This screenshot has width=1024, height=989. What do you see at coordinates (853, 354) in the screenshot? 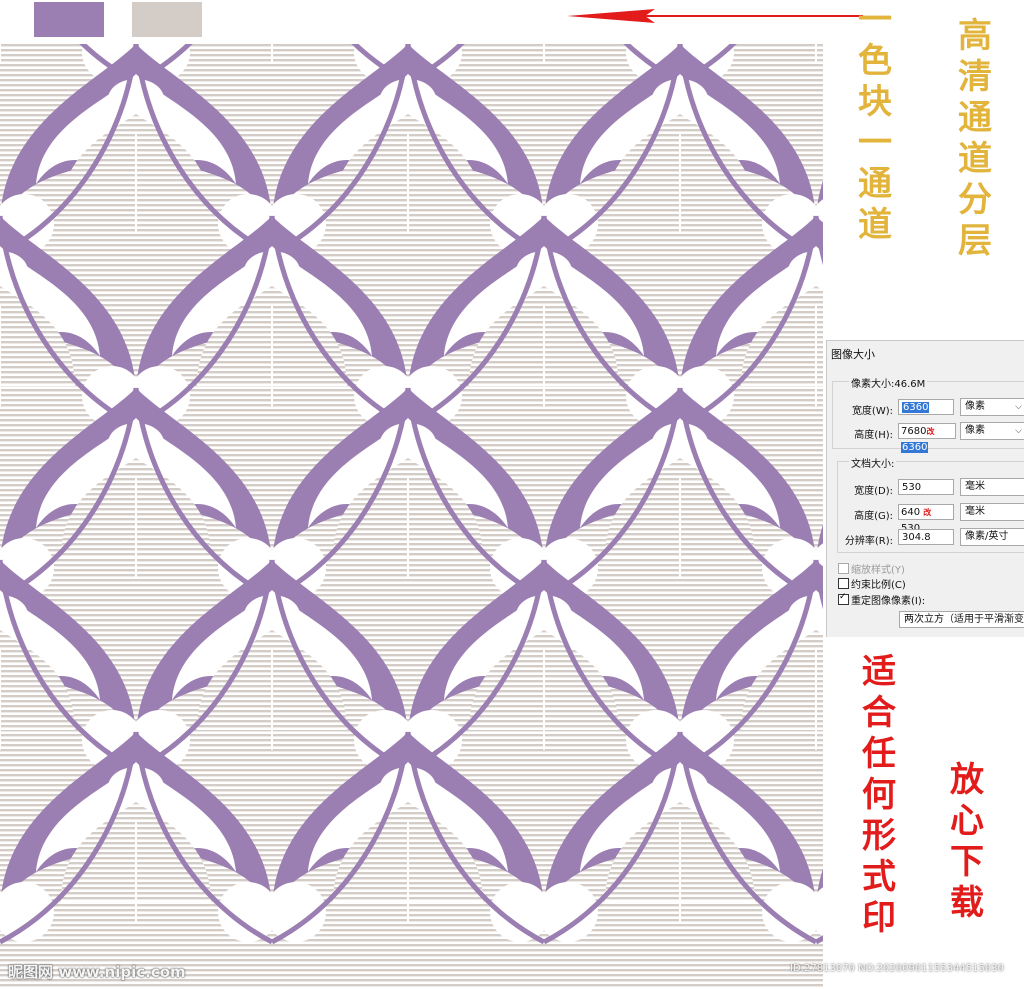
I see `dialog-title: 图像大小` at bounding box center [853, 354].